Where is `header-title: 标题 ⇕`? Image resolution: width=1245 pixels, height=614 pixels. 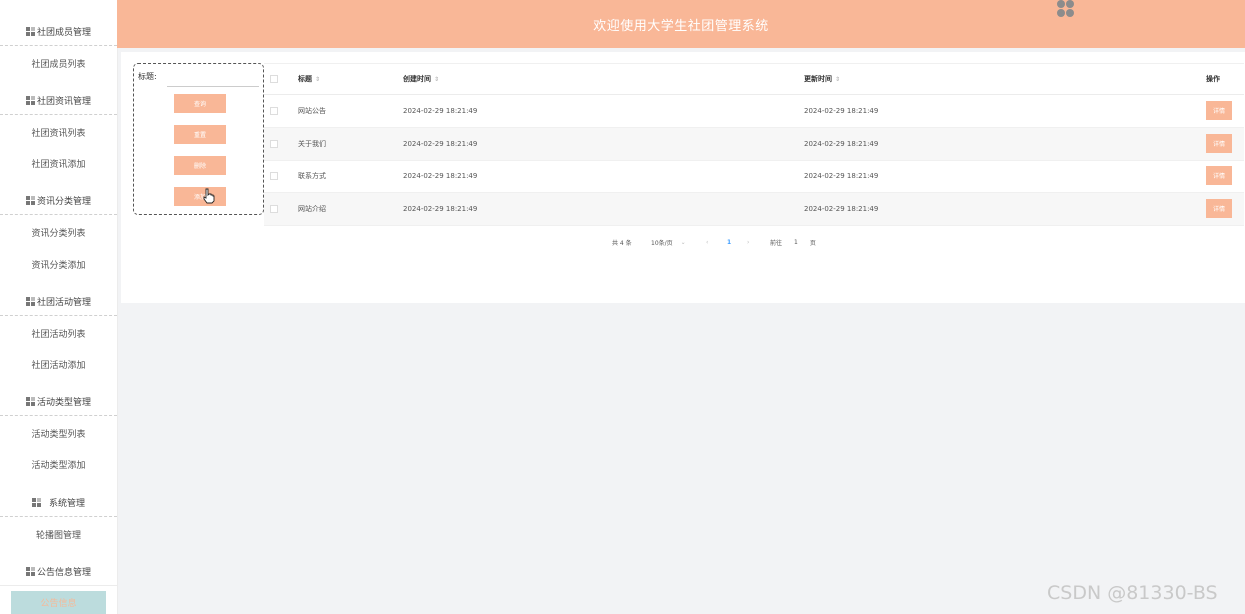 header-title: 标题 ⇕ is located at coordinates (309, 79).